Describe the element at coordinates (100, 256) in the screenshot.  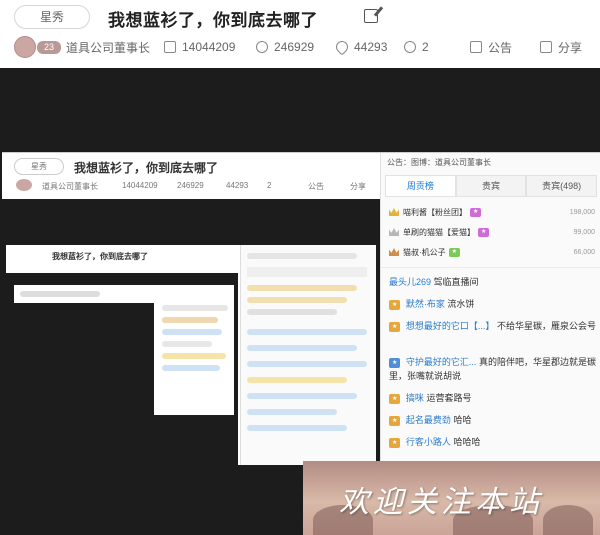
I see `nested-2-title: 我想蓝衫了，你到底去哪了` at that location.